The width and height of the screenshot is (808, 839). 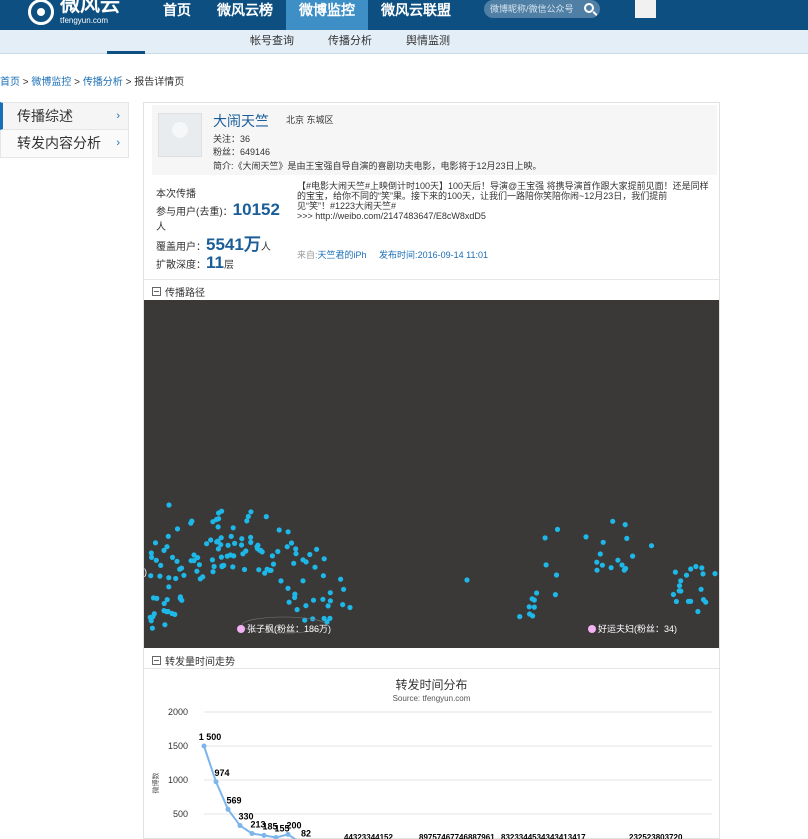 I want to click on profile-avatar, so click(x=180, y=135).